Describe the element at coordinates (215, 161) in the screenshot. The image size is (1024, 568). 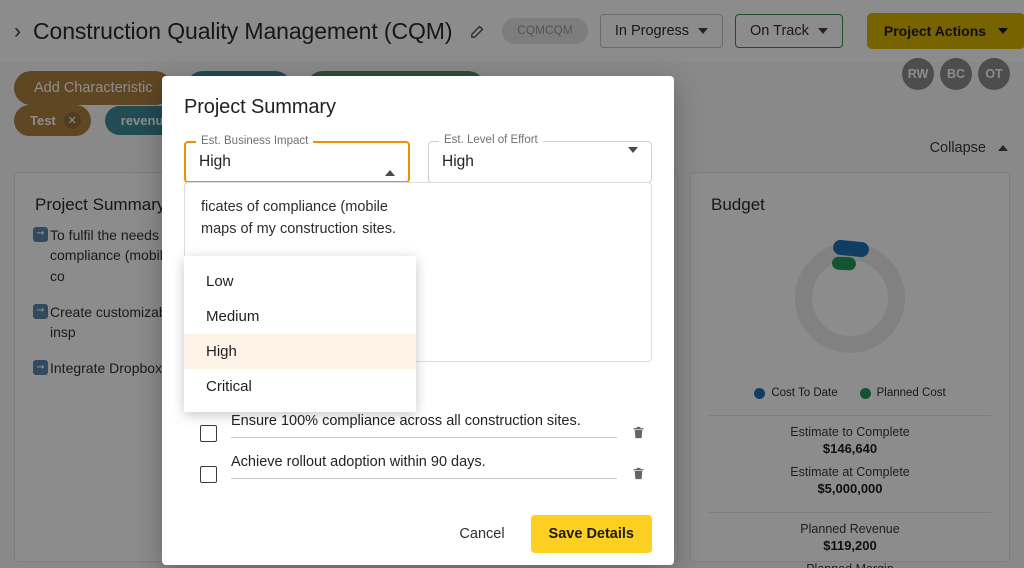
I see `business-impact-value: High` at that location.